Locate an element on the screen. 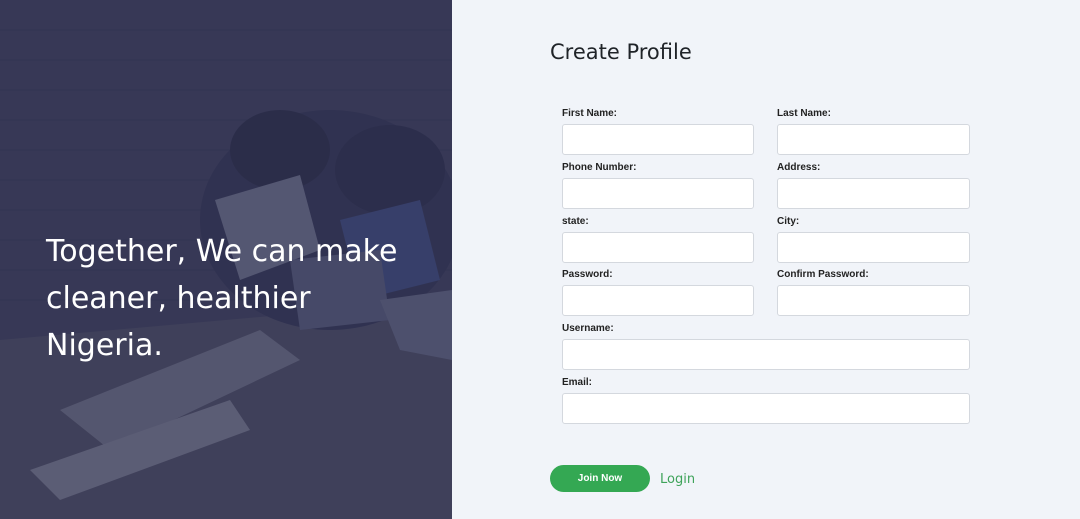 The width and height of the screenshot is (1080, 519). confirm-password-group: Confirm Password: is located at coordinates (873, 292).